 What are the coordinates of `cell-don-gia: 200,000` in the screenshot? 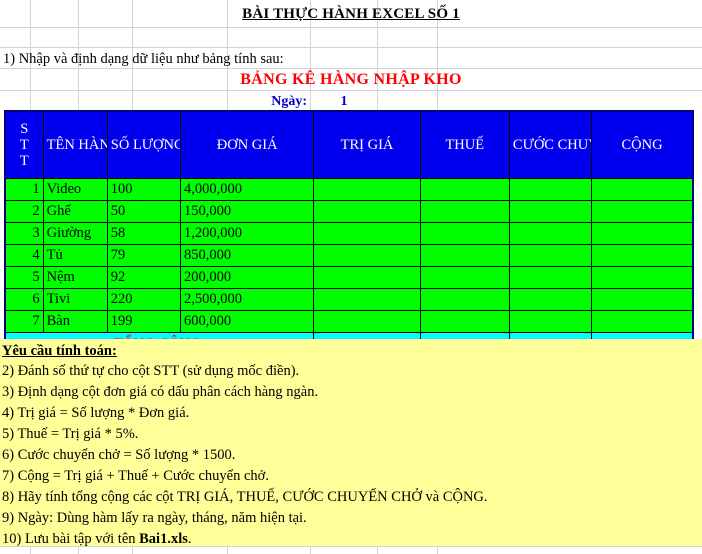 It's located at (247, 277).